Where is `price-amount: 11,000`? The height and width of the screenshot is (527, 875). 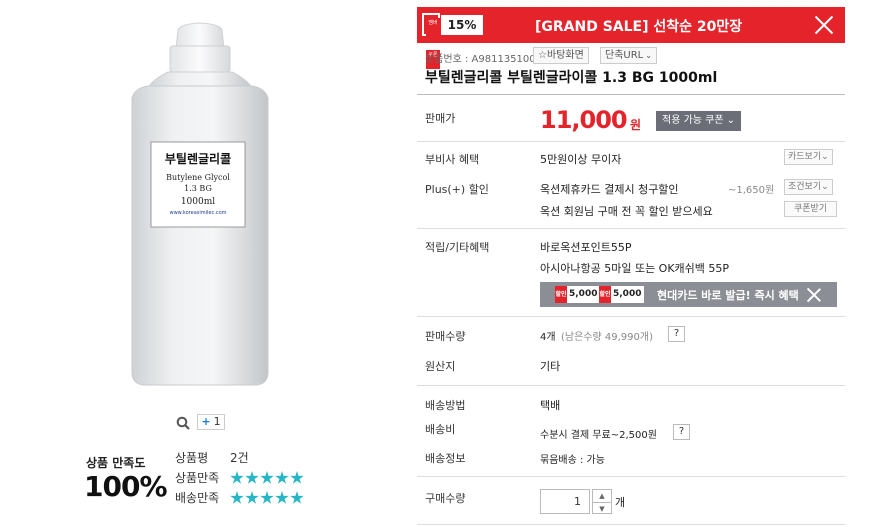 price-amount: 11,000 is located at coordinates (584, 120).